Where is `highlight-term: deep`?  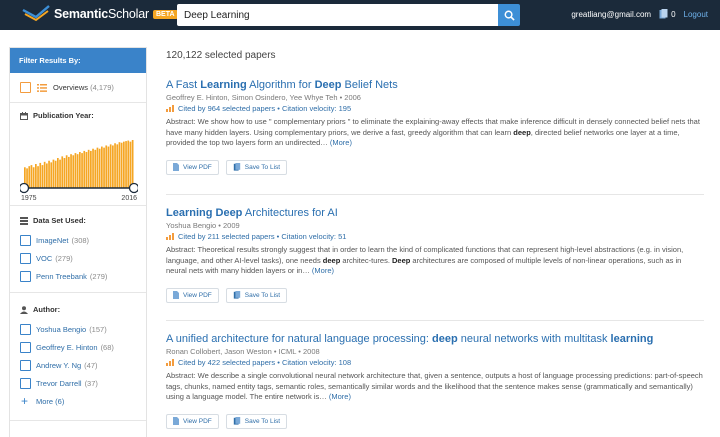
highlight-term: deep is located at coordinates (445, 339).